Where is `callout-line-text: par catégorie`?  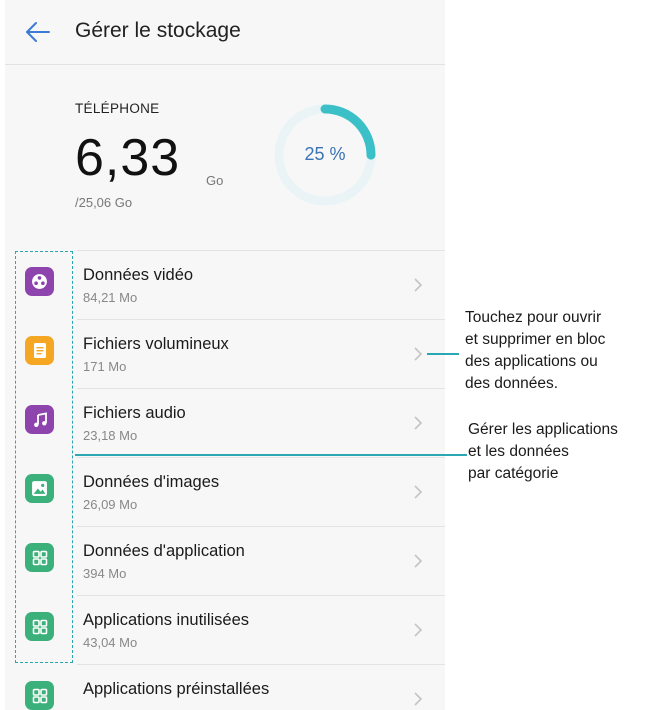 callout-line-text: par catégorie is located at coordinates (513, 473).